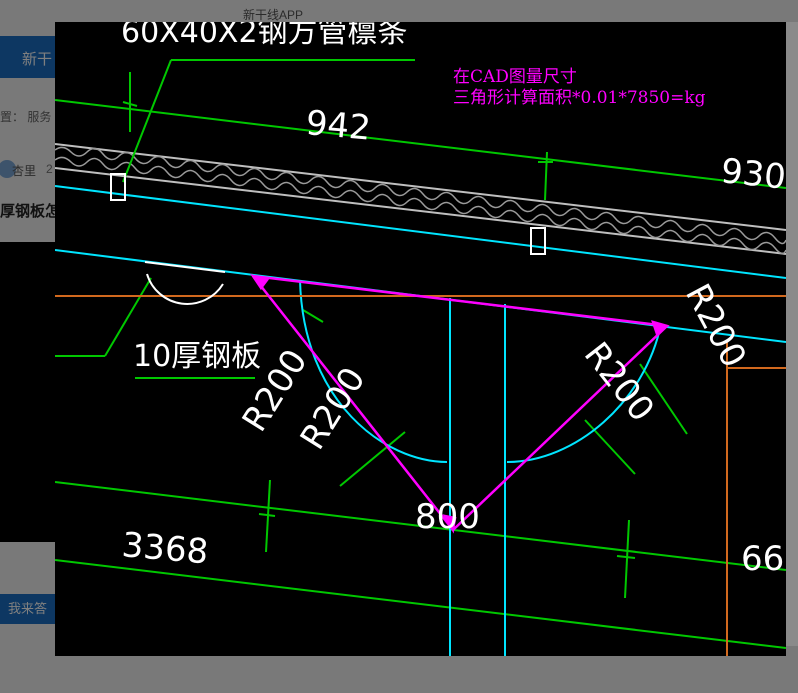 The image size is (798, 693). What do you see at coordinates (752, 174) in the screenshot?
I see `dim-930: 930` at bounding box center [752, 174].